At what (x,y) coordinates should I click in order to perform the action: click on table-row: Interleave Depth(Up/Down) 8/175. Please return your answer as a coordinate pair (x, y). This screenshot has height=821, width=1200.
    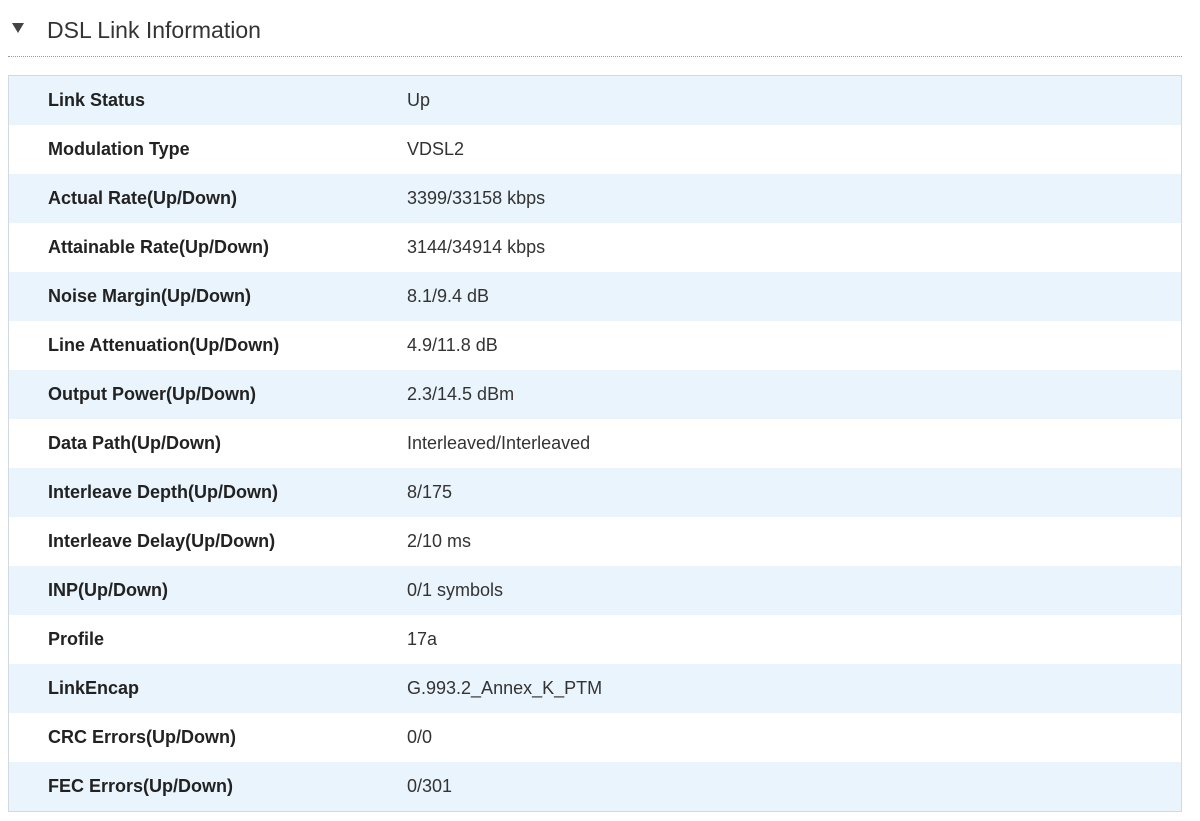
    Looking at the image, I should click on (595, 492).